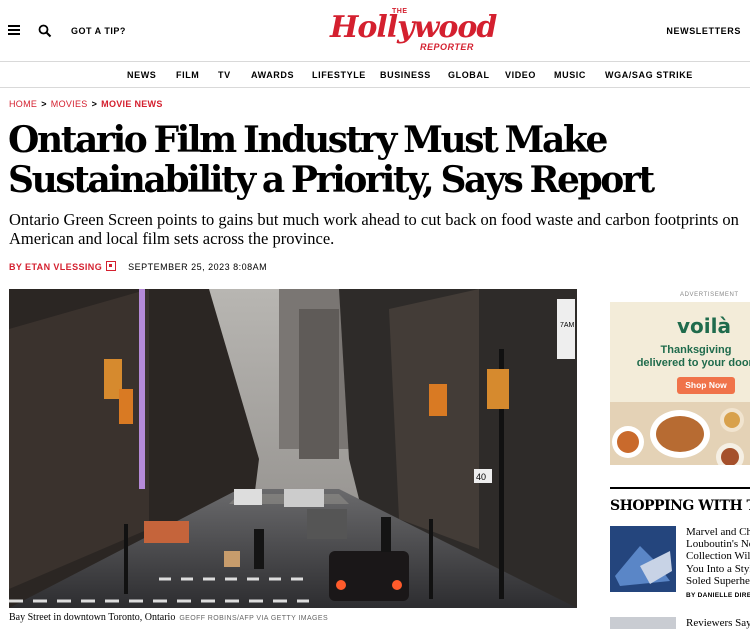 The image size is (750, 629). I want to click on story-title-line: Marvel and Christian, so click(718, 532).